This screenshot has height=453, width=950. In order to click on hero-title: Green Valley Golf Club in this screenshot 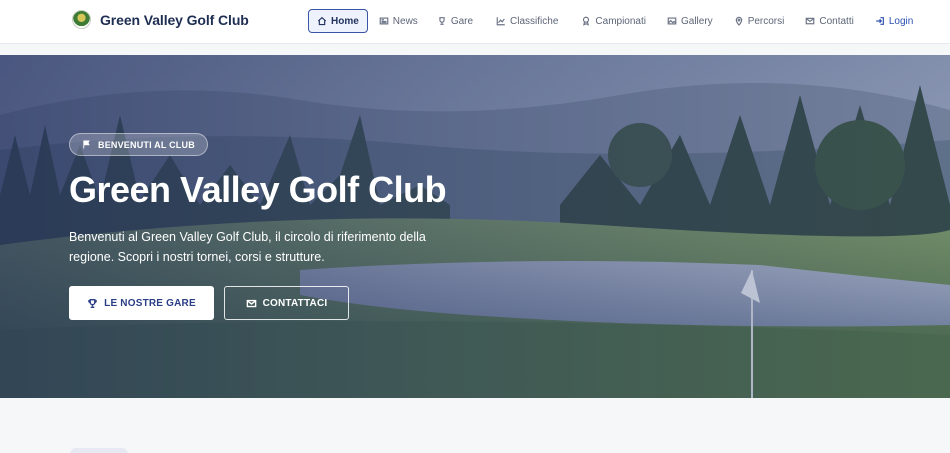, I will do `click(258, 189)`.